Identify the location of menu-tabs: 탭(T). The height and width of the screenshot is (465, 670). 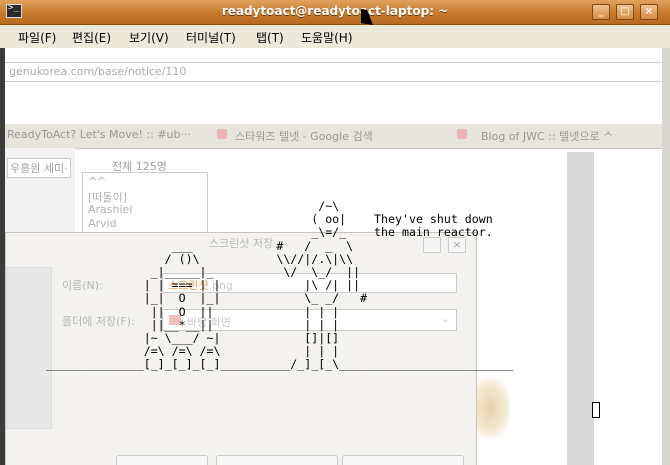
(270, 37).